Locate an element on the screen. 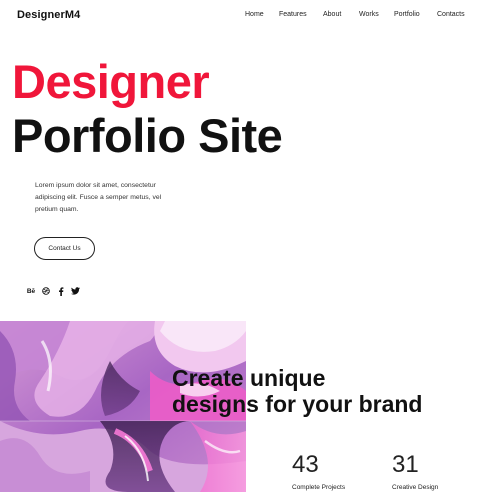 This screenshot has width=492, height=492. behance-icon: Bē is located at coordinates (31, 291).